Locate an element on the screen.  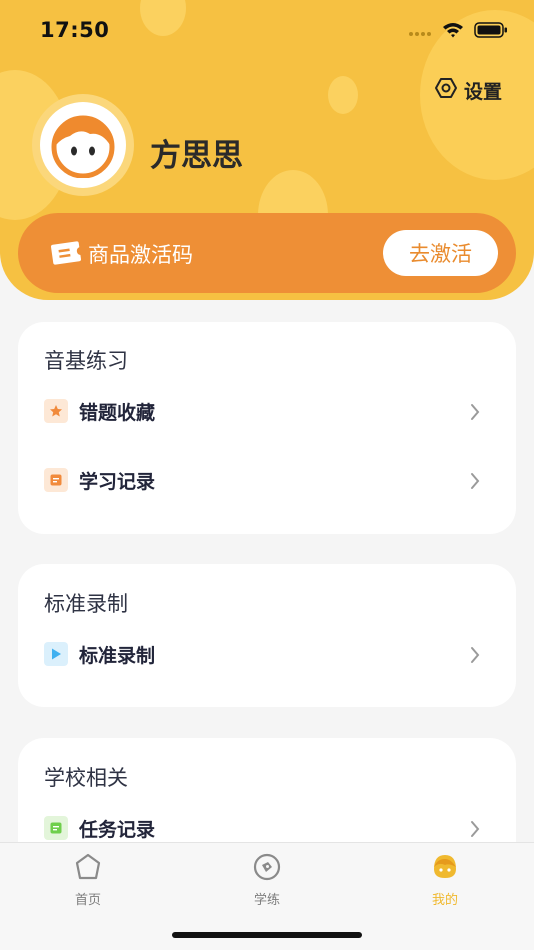
section-title: 音基练习 is located at coordinates (86, 361).